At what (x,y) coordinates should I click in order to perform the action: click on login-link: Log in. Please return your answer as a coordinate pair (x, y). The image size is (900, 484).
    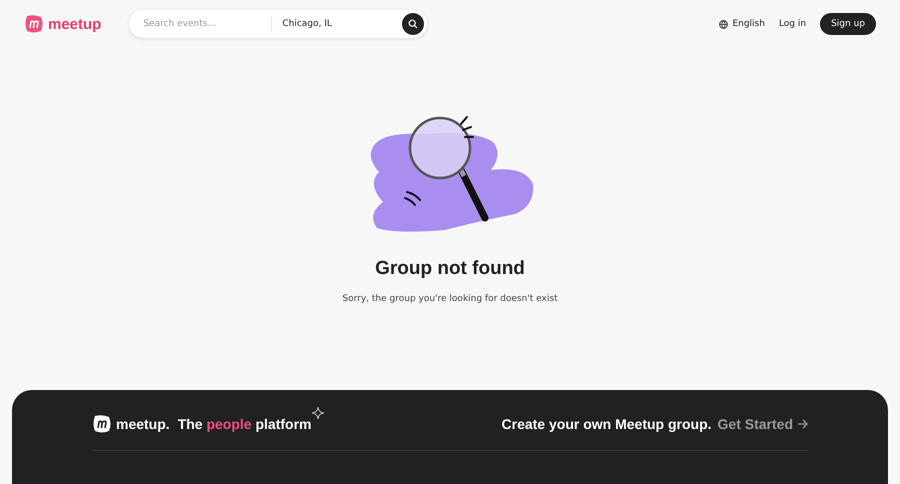
    Looking at the image, I should click on (792, 24).